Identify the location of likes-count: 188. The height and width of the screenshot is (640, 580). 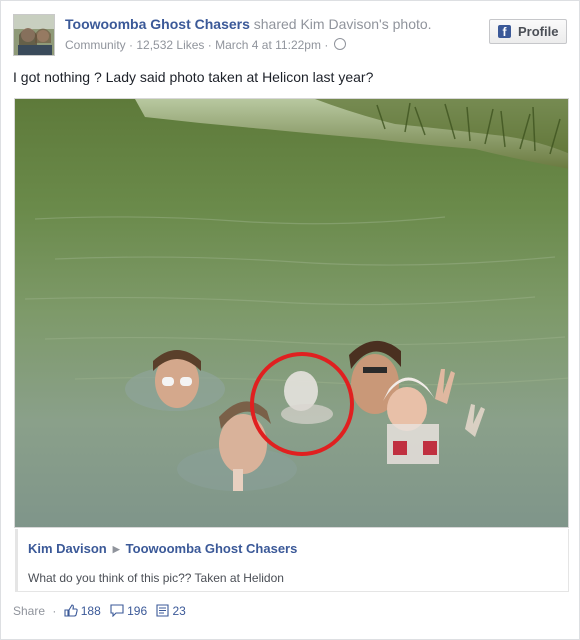
(91, 611).